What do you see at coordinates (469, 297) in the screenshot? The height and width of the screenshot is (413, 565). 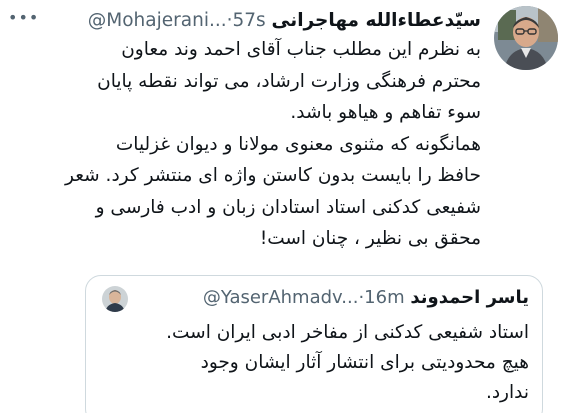 I see `quoted-author-name: یاسر احمدوند` at bounding box center [469, 297].